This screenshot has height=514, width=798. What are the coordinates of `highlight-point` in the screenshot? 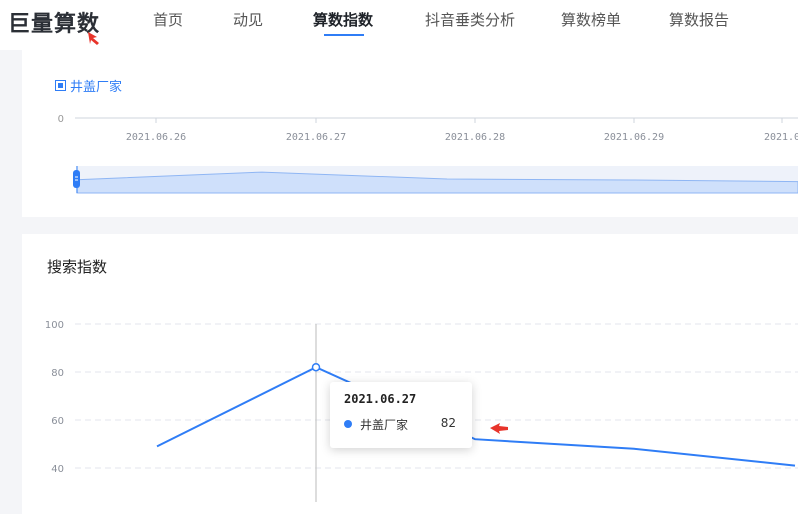 It's located at (316, 367).